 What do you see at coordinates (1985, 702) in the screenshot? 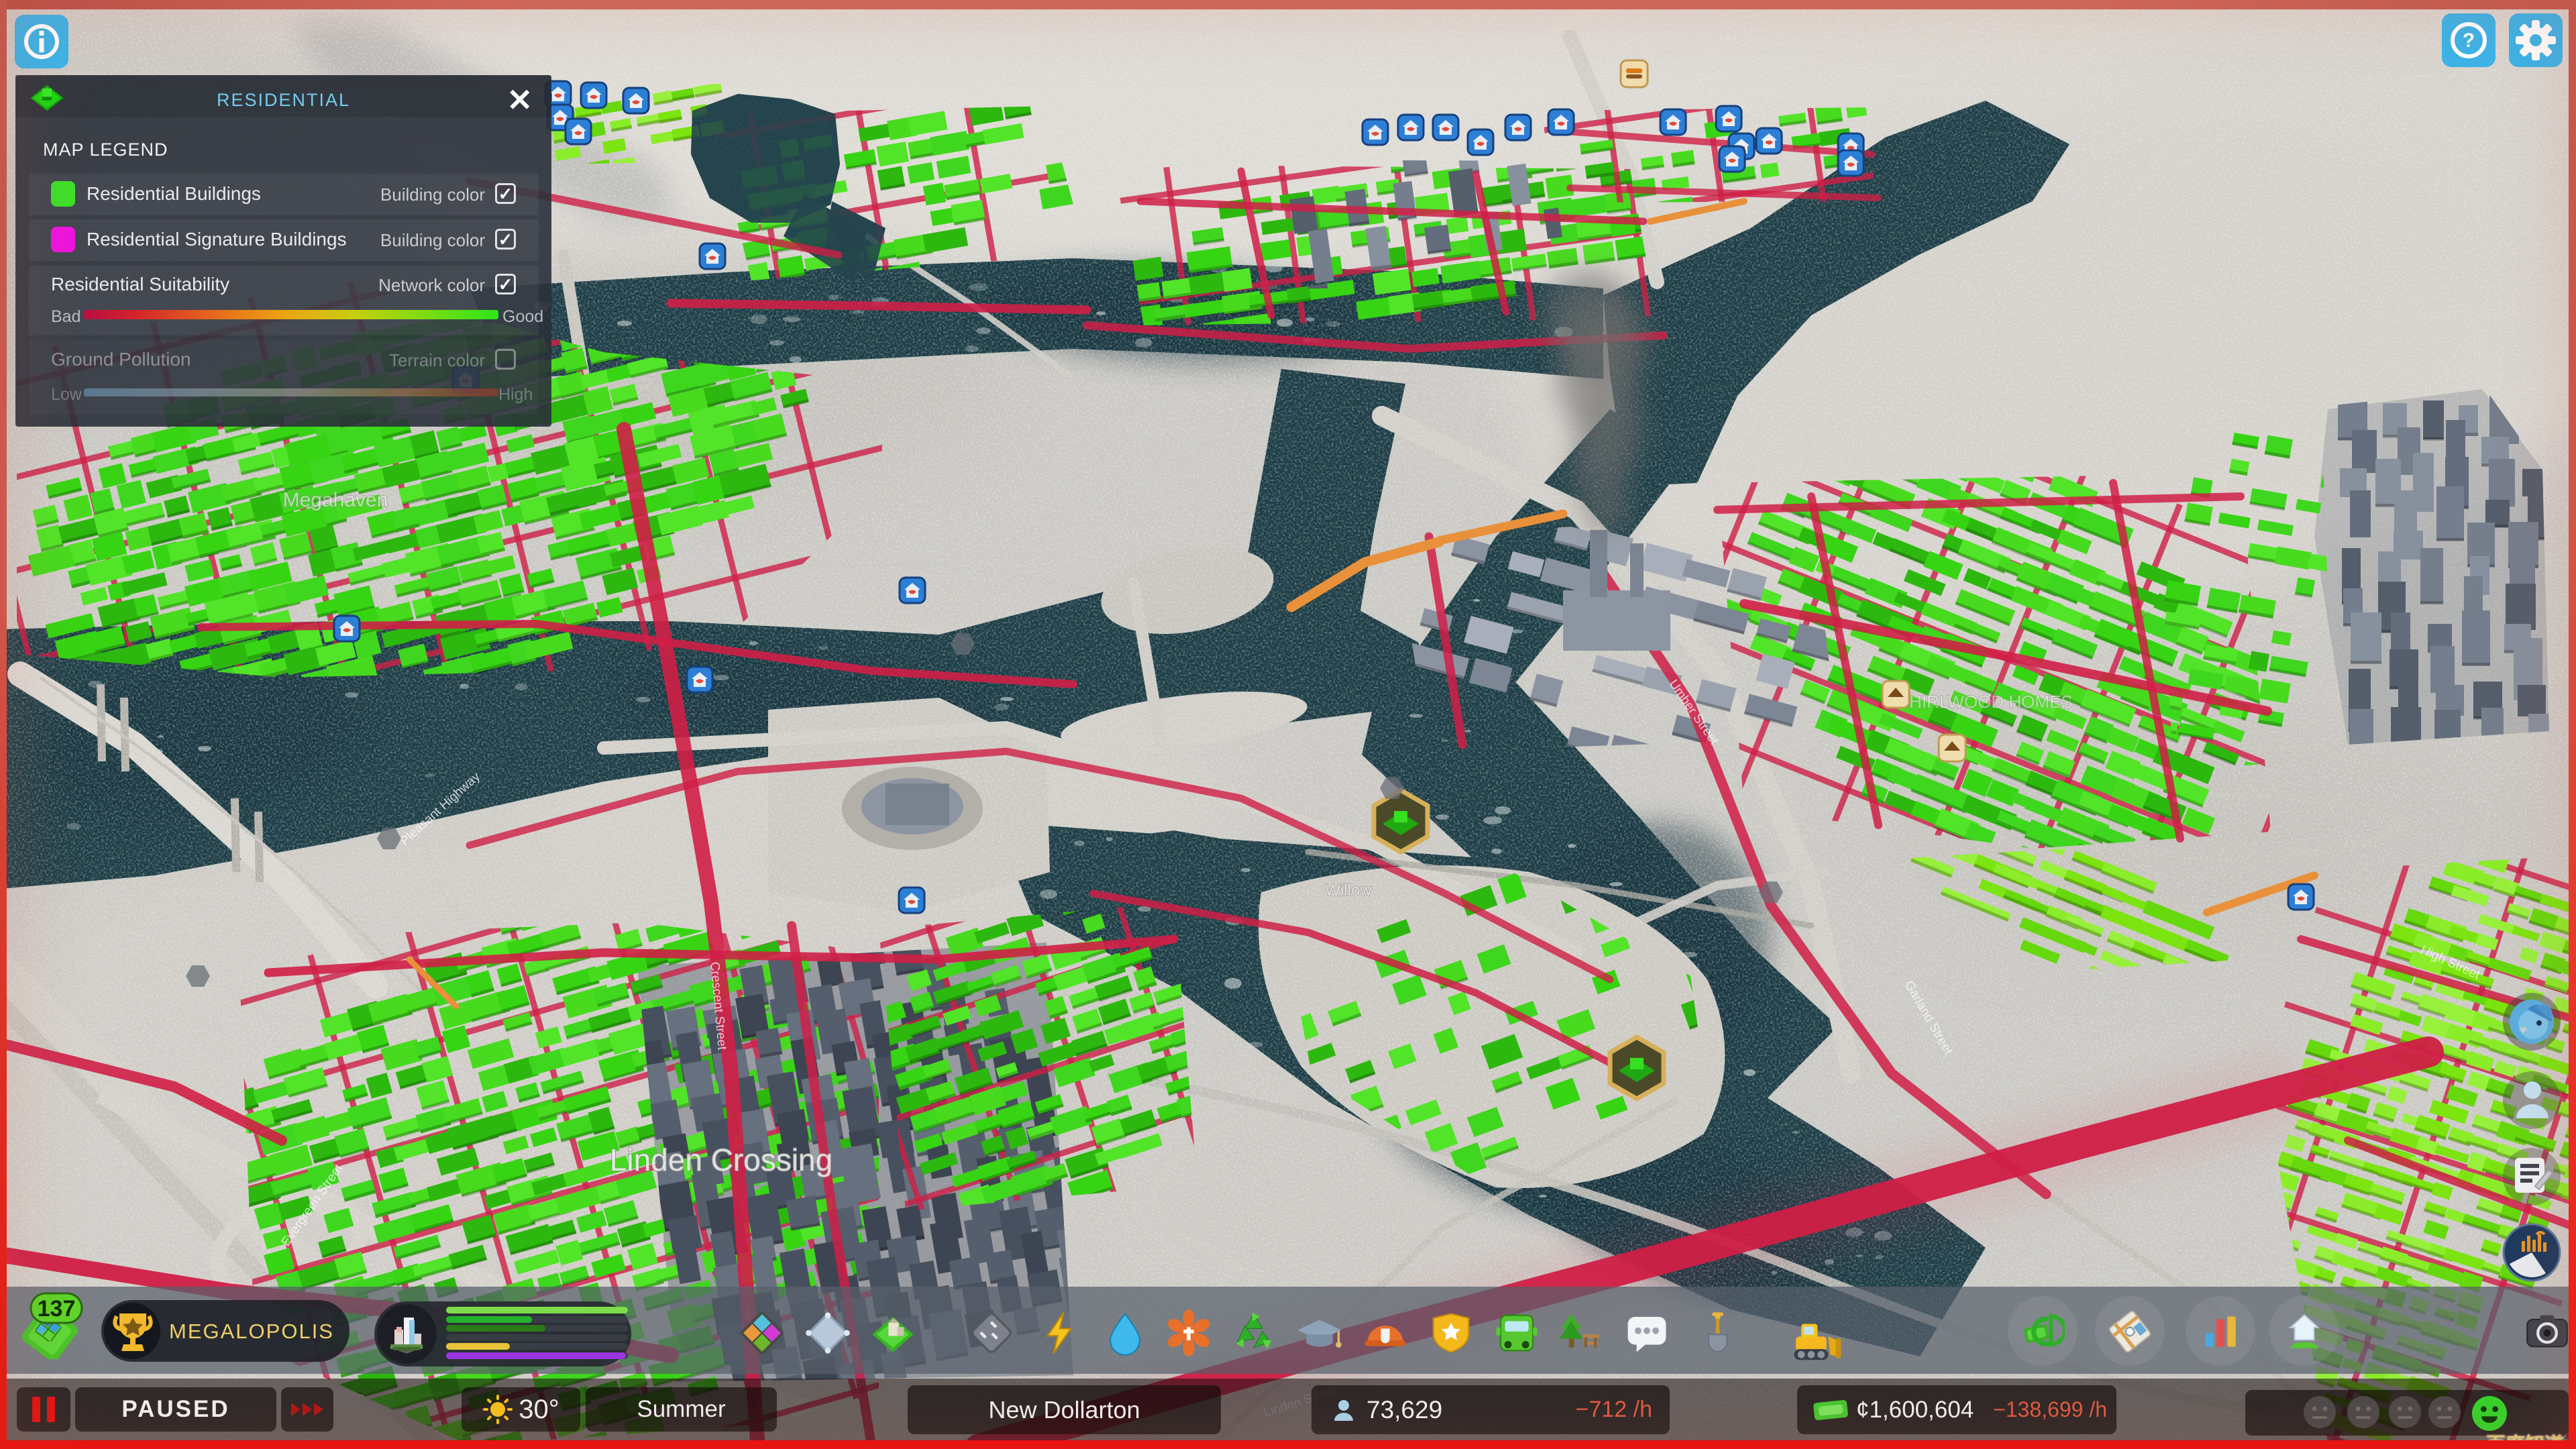
I see `svg-text: THIRLWOOD HOMES` at bounding box center [1985, 702].